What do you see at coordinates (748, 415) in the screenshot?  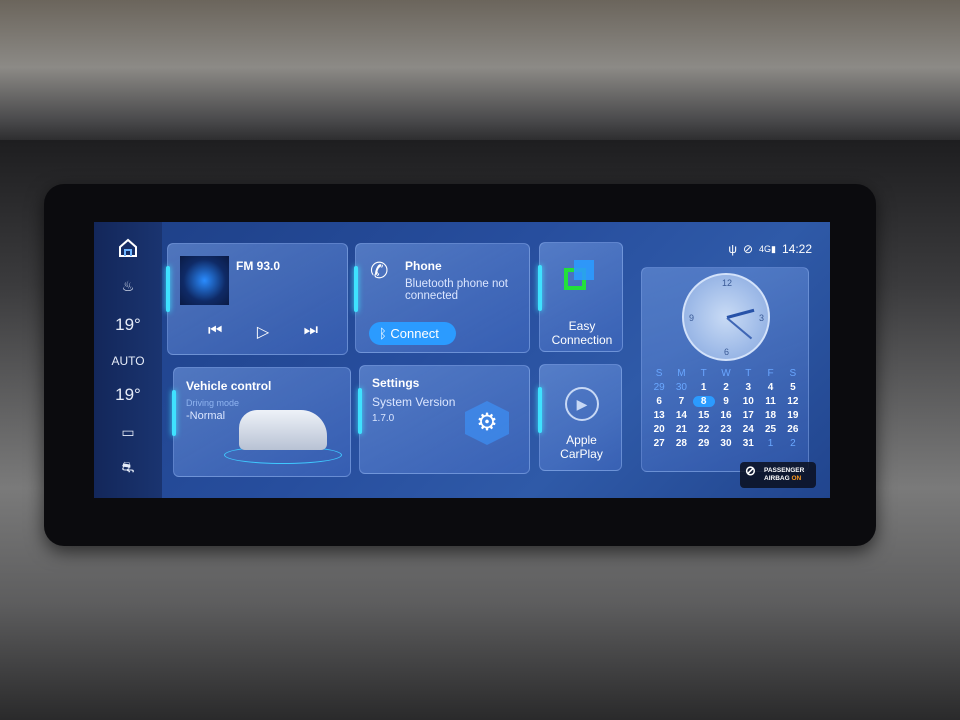 I see `calendar-day: 17` at bounding box center [748, 415].